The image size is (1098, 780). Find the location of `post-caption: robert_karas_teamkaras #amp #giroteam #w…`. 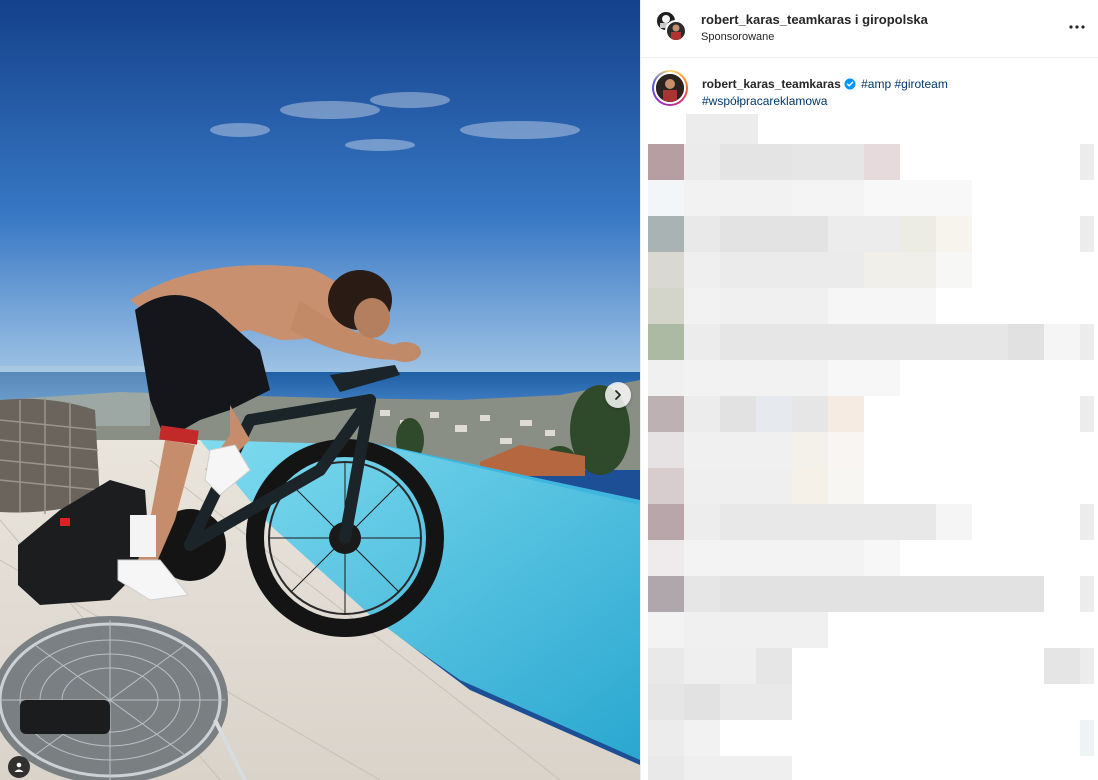

post-caption: robert_karas_teamkaras #amp #giroteam #w… is located at coordinates (892, 93).